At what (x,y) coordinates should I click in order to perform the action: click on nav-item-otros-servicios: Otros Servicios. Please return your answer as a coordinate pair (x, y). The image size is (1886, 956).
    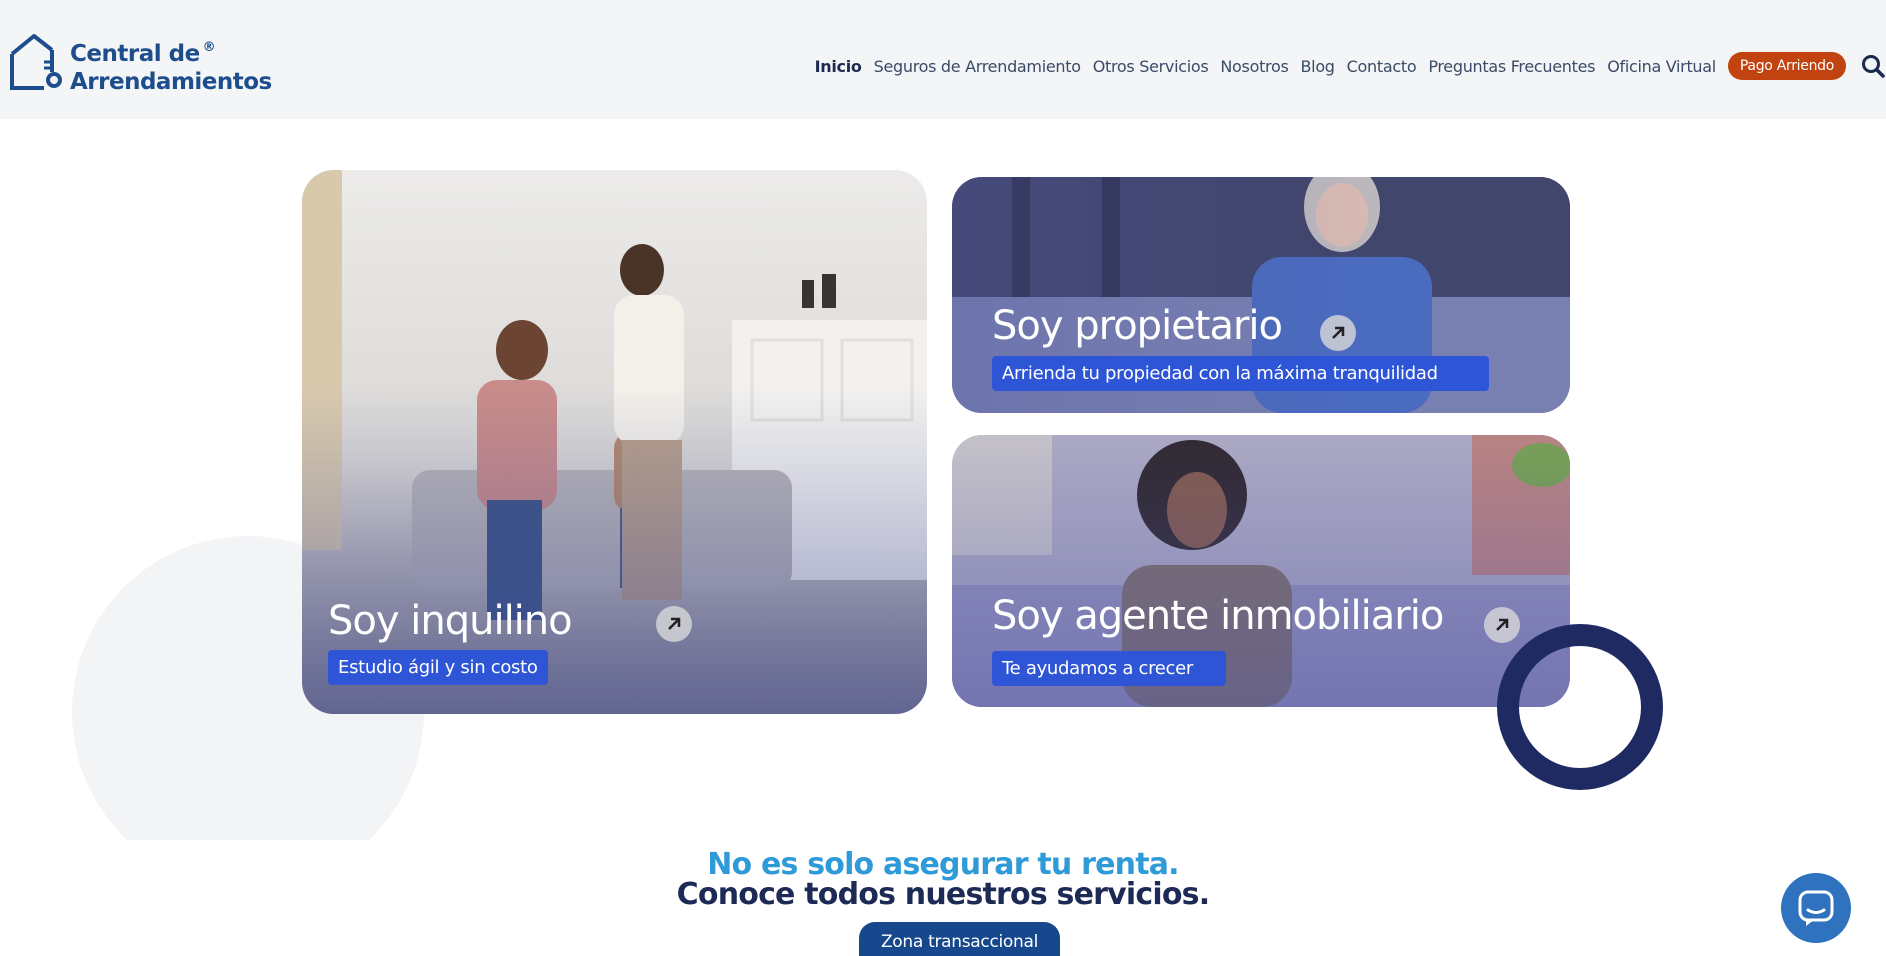
    Looking at the image, I should click on (1151, 66).